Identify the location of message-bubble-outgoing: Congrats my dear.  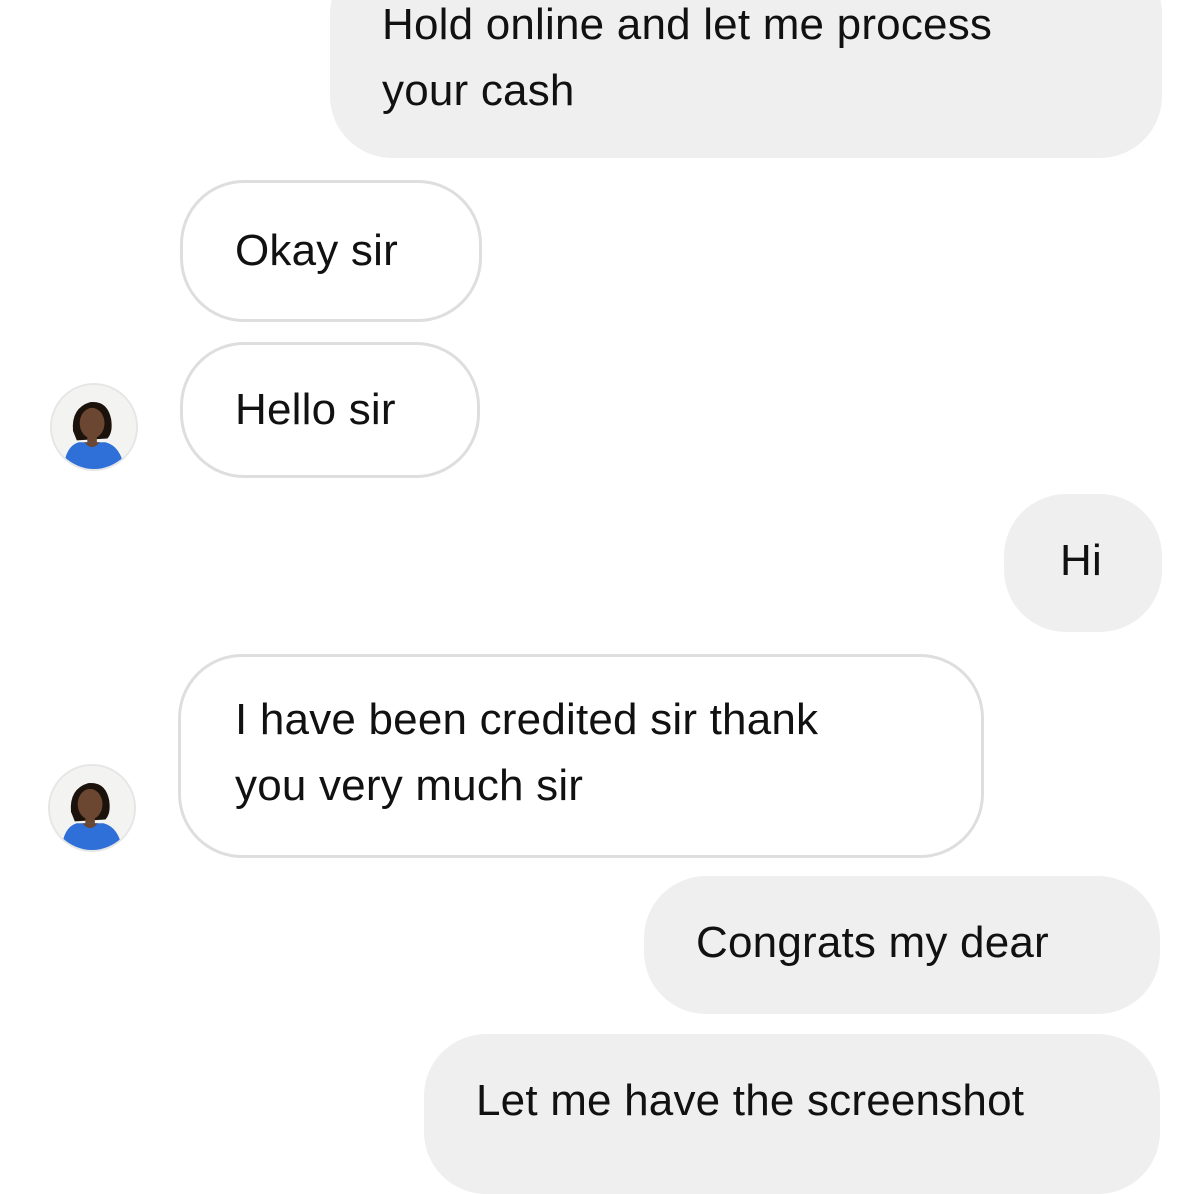
(902, 945).